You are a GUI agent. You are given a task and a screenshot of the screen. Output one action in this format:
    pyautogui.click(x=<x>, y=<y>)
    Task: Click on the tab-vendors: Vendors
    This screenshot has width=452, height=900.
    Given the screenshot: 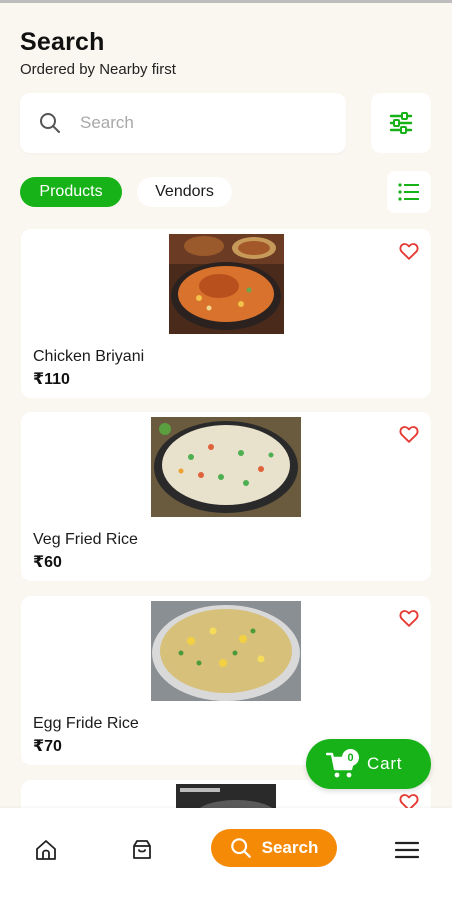 What is the action you would take?
    pyautogui.click(x=184, y=192)
    